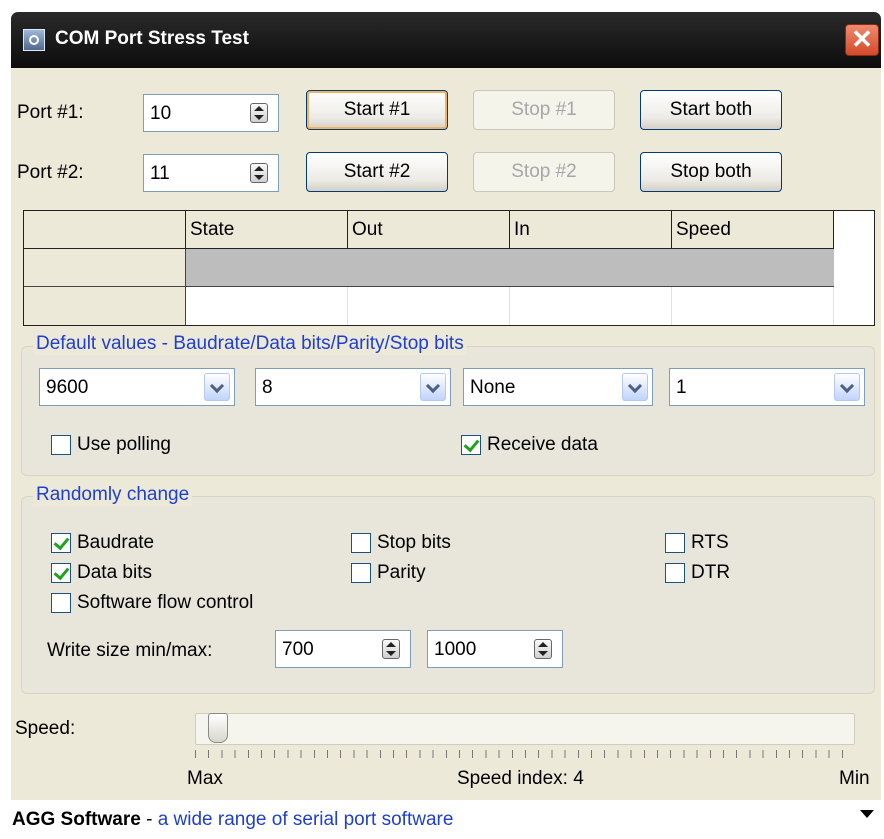 Image resolution: width=884 pixels, height=839 pixels. I want to click on stop-port2-button: Stop #2, so click(544, 172).